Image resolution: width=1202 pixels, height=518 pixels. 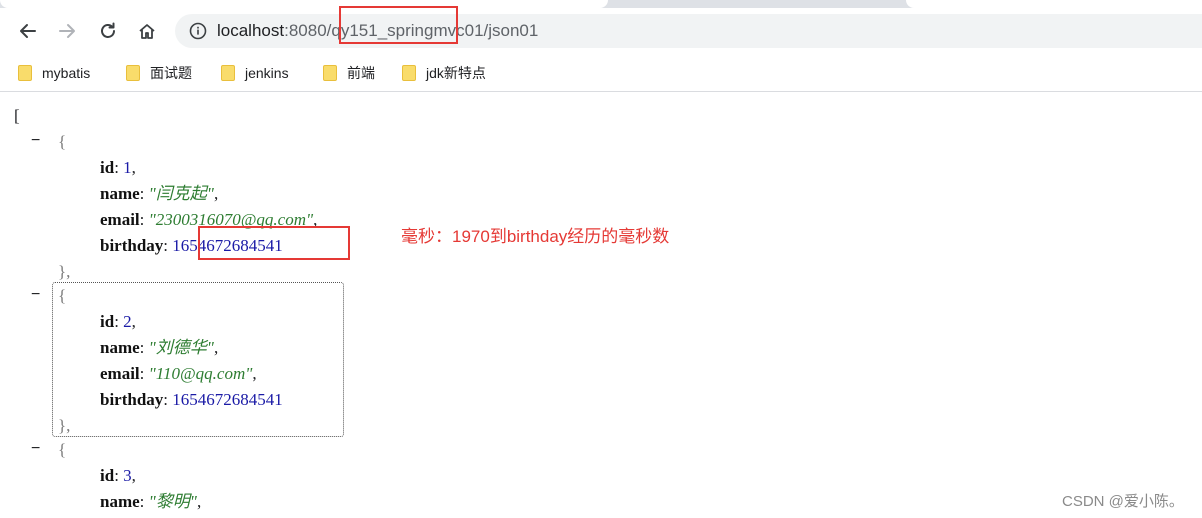 I want to click on inactive-tab, so click(x=1054, y=4).